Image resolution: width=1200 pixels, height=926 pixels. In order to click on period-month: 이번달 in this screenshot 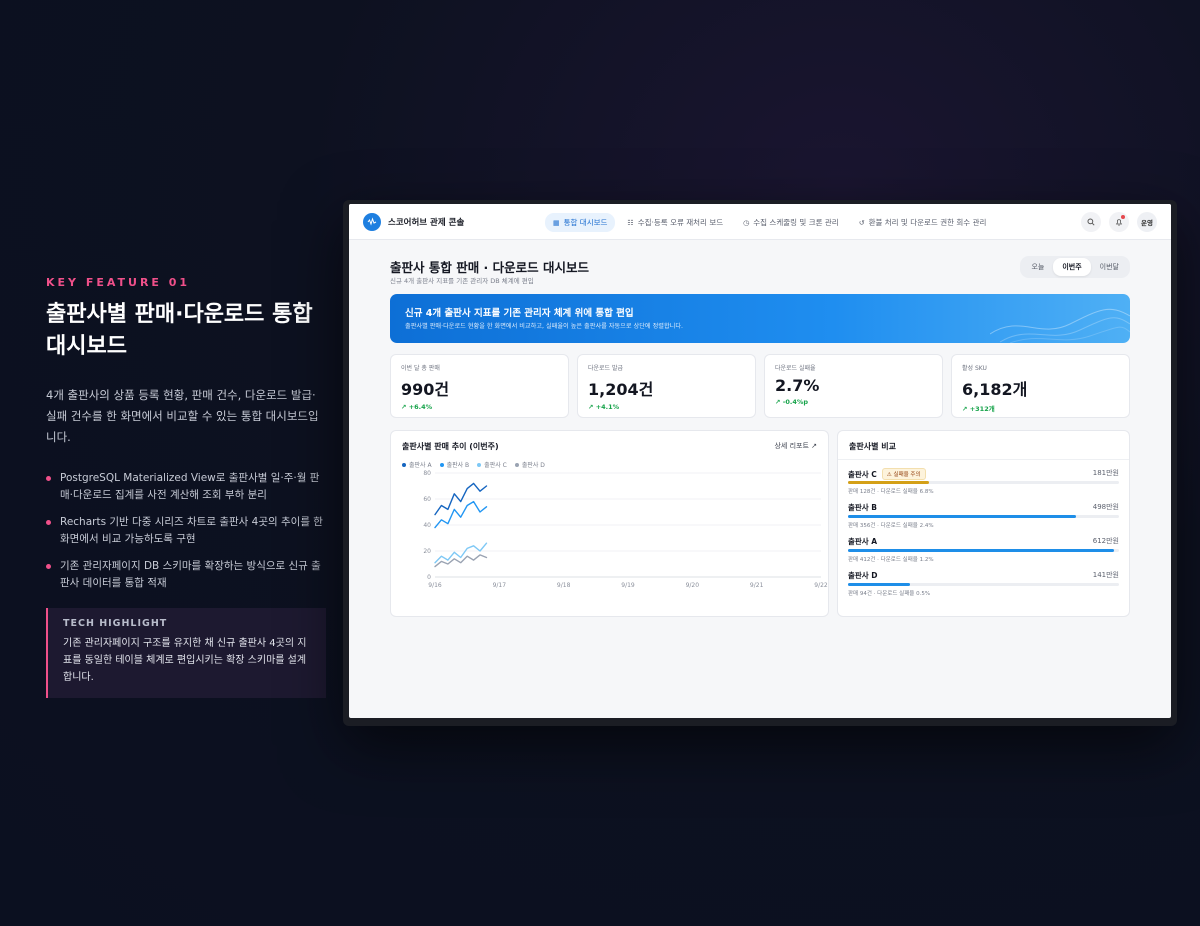, I will do `click(1109, 267)`.